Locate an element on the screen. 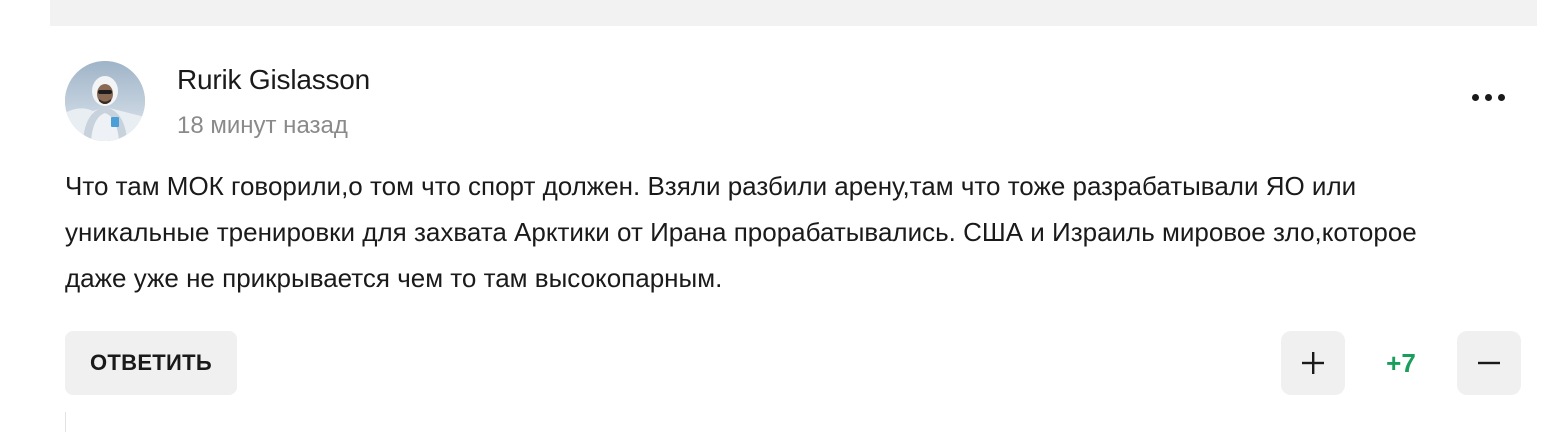  comment-timestamp: 18 минут назад is located at coordinates (262, 125).